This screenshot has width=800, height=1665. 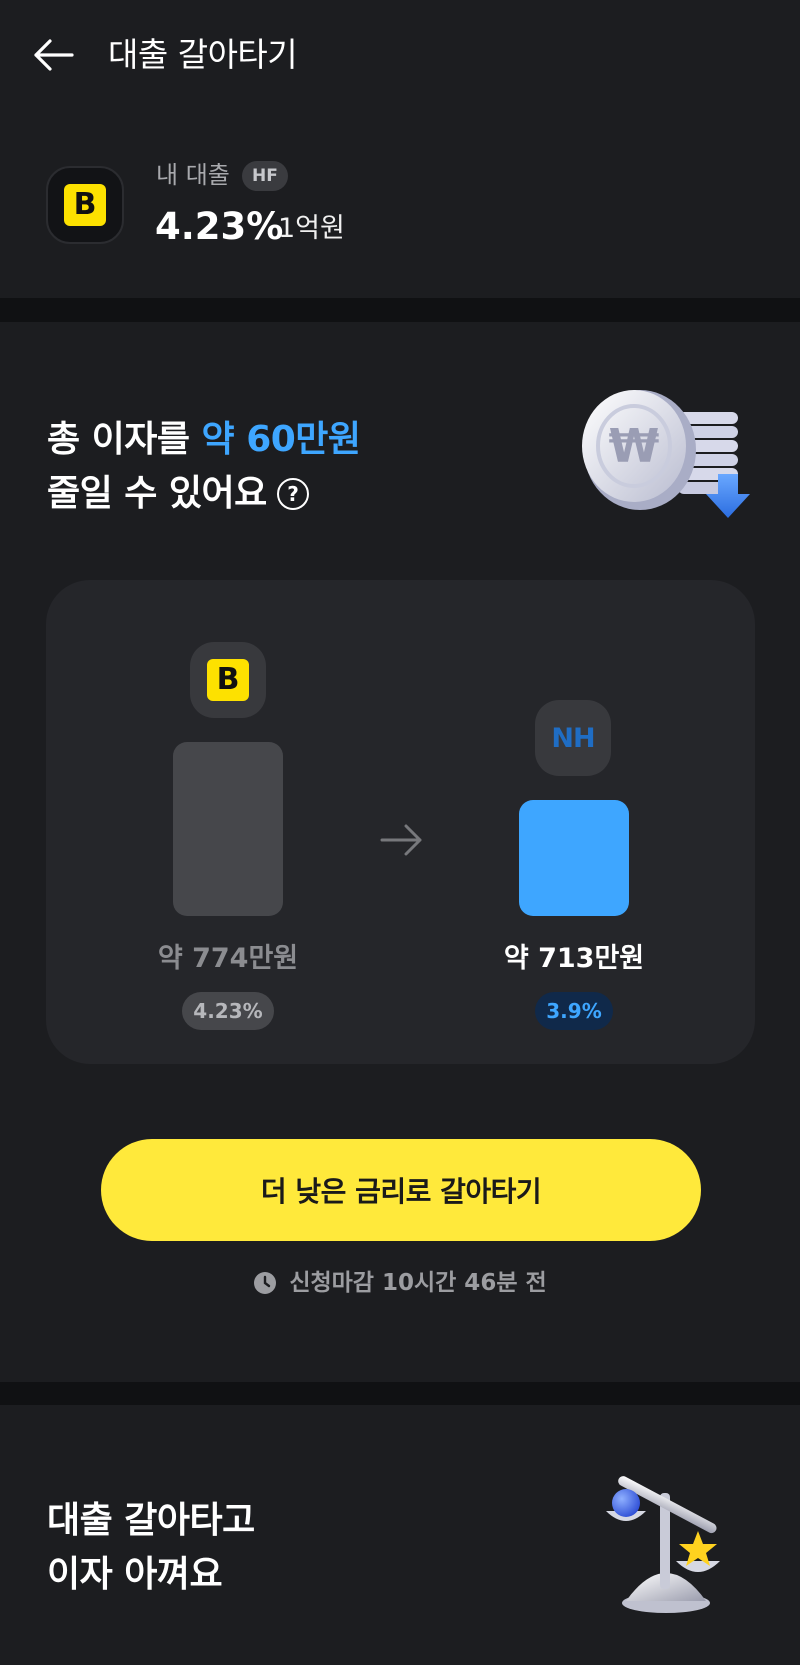 What do you see at coordinates (574, 858) in the screenshot?
I see `new-interest-bar` at bounding box center [574, 858].